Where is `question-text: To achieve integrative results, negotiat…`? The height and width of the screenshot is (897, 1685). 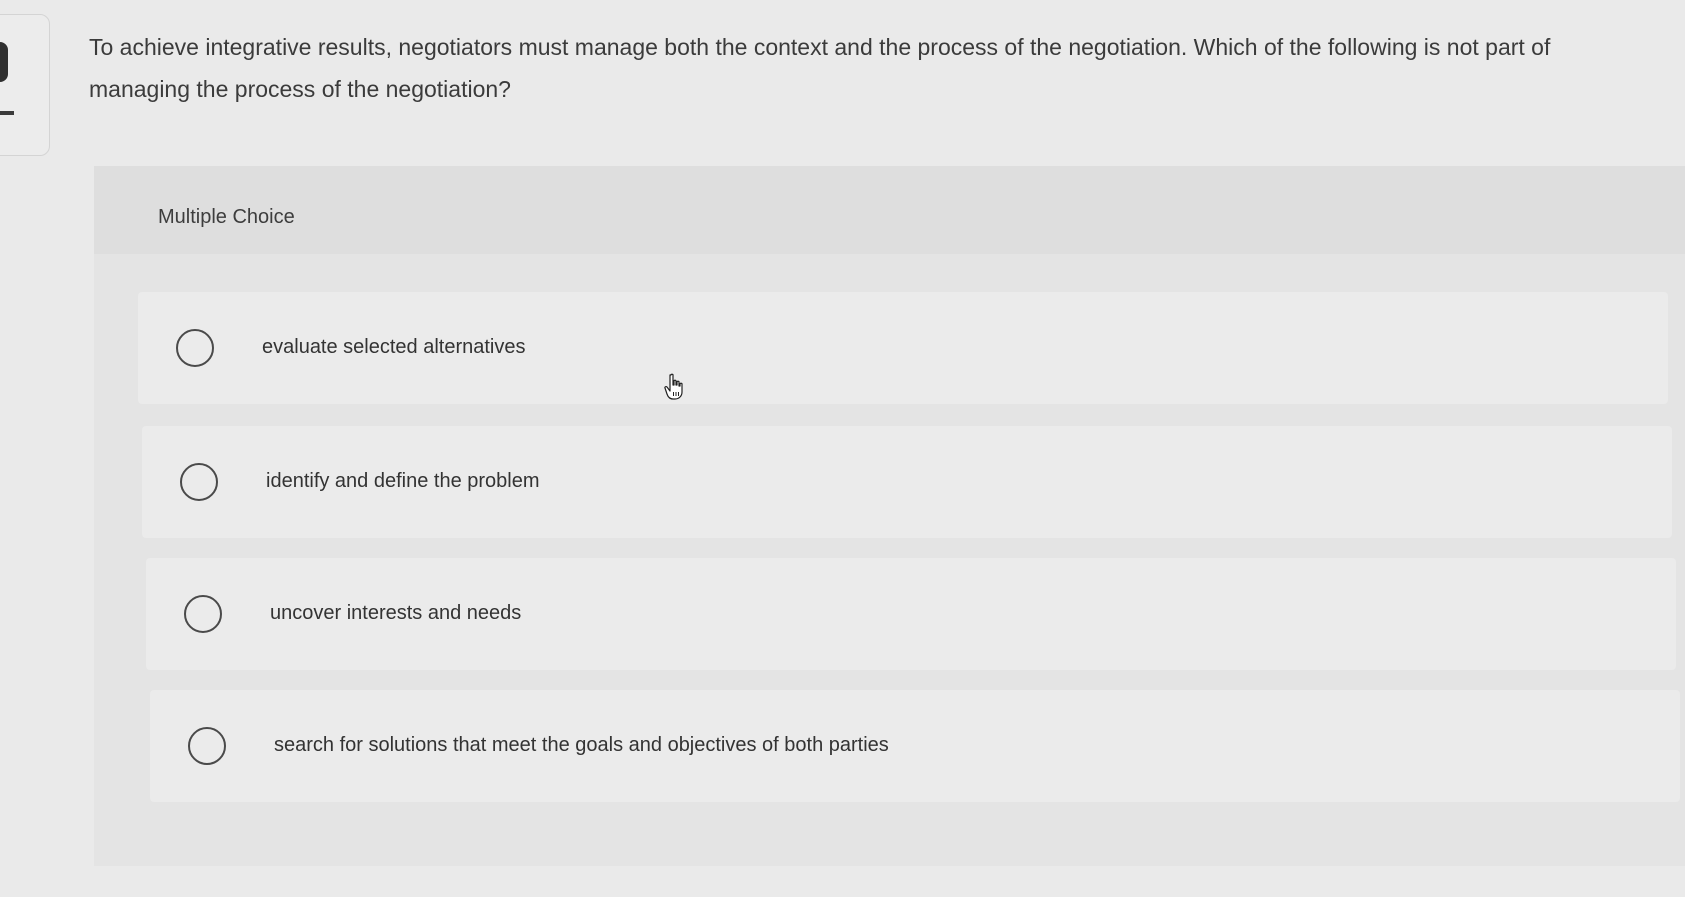 question-text: To achieve integrative results, negotiat… is located at coordinates (820, 68).